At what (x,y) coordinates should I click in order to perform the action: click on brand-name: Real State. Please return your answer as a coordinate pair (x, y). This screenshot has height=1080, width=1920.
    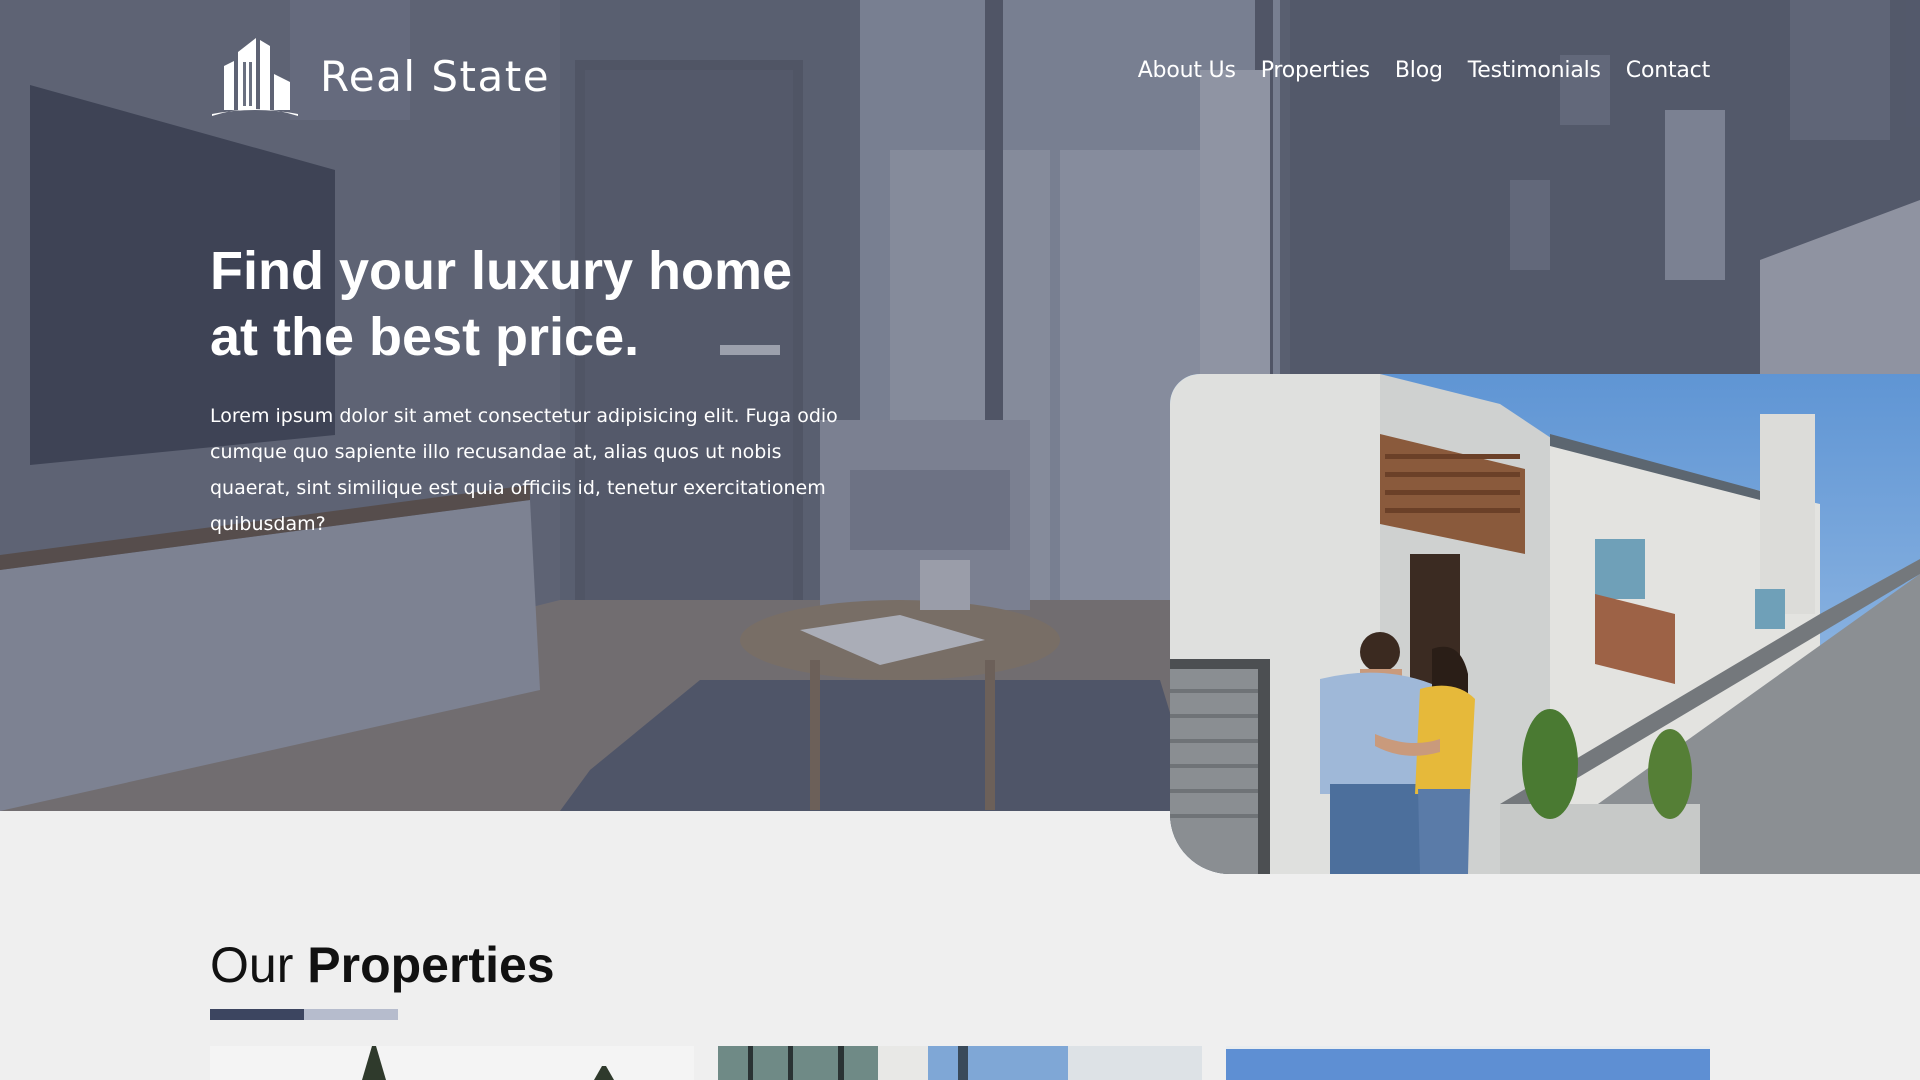
    Looking at the image, I should click on (435, 76).